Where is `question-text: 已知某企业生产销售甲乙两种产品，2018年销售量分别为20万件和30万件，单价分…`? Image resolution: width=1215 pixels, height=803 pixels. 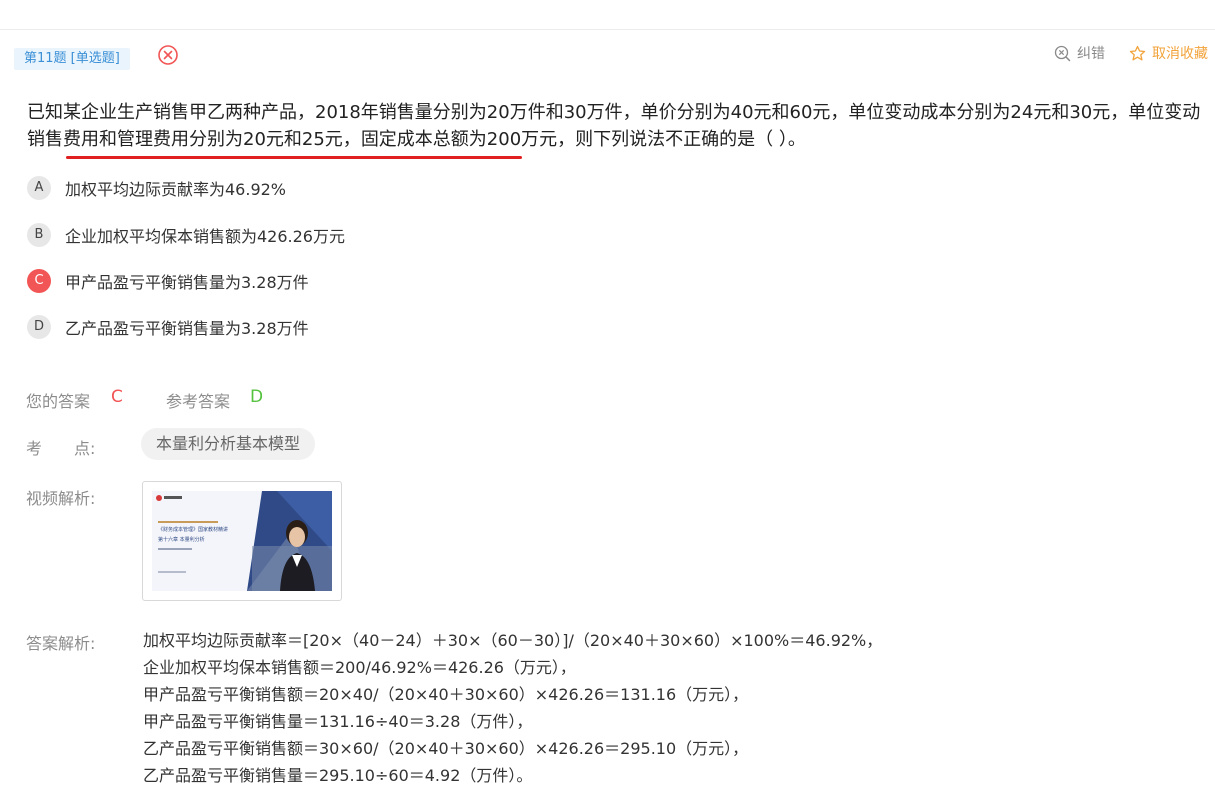 question-text: 已知某企业生产销售甲乙两种产品，2018年销售量分别为20万件和30万件，单价分… is located at coordinates (617, 126).